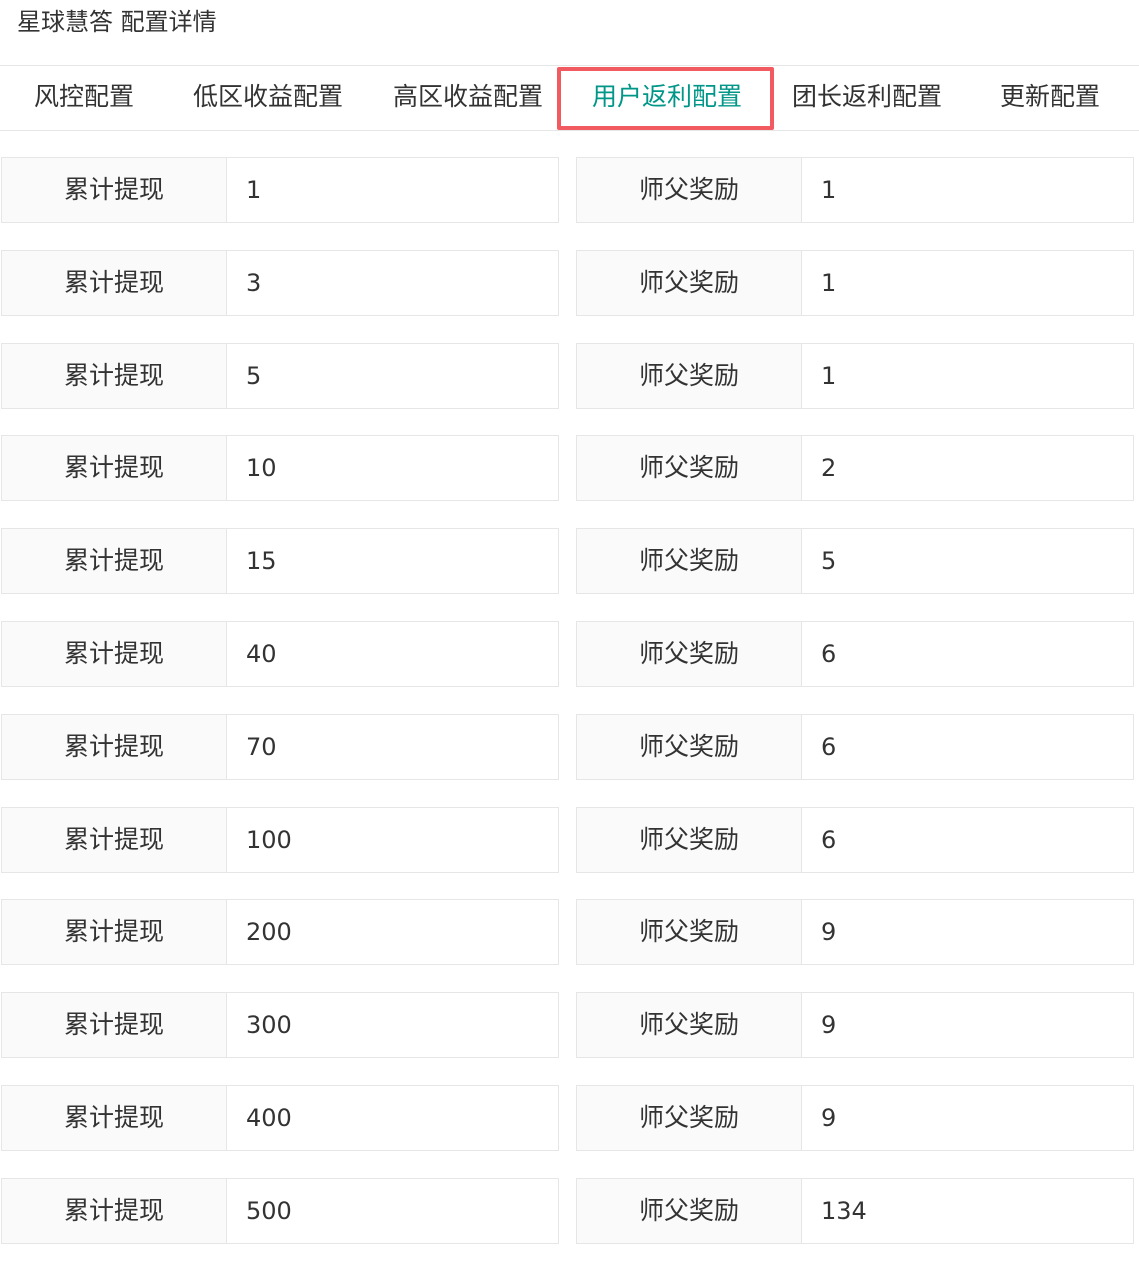  What do you see at coordinates (254, 190) in the screenshot?
I see `withdraw-value: 1` at bounding box center [254, 190].